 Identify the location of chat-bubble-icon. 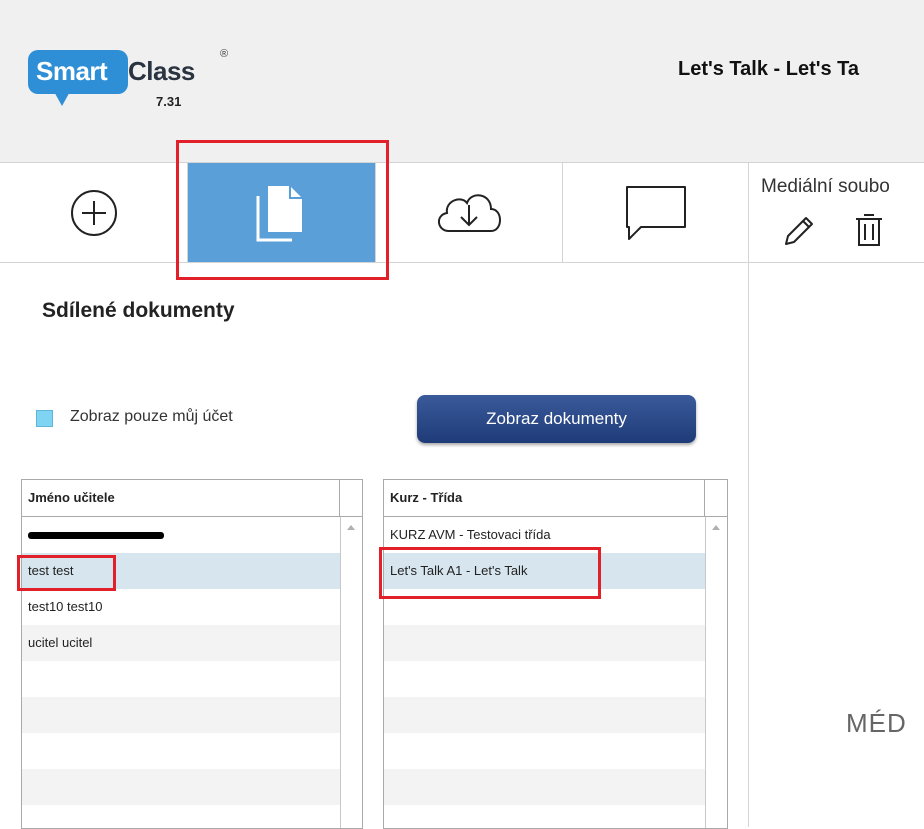
(655, 212).